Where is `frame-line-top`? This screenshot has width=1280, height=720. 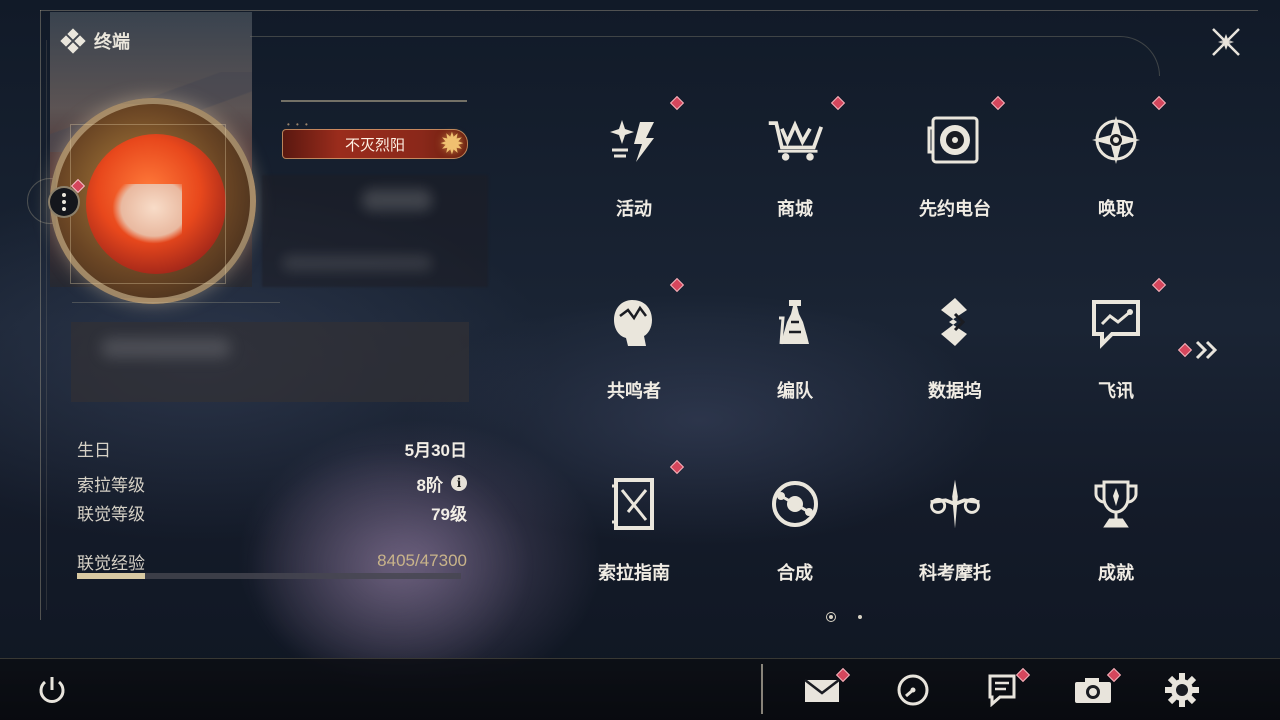
frame-line-top is located at coordinates (649, 10).